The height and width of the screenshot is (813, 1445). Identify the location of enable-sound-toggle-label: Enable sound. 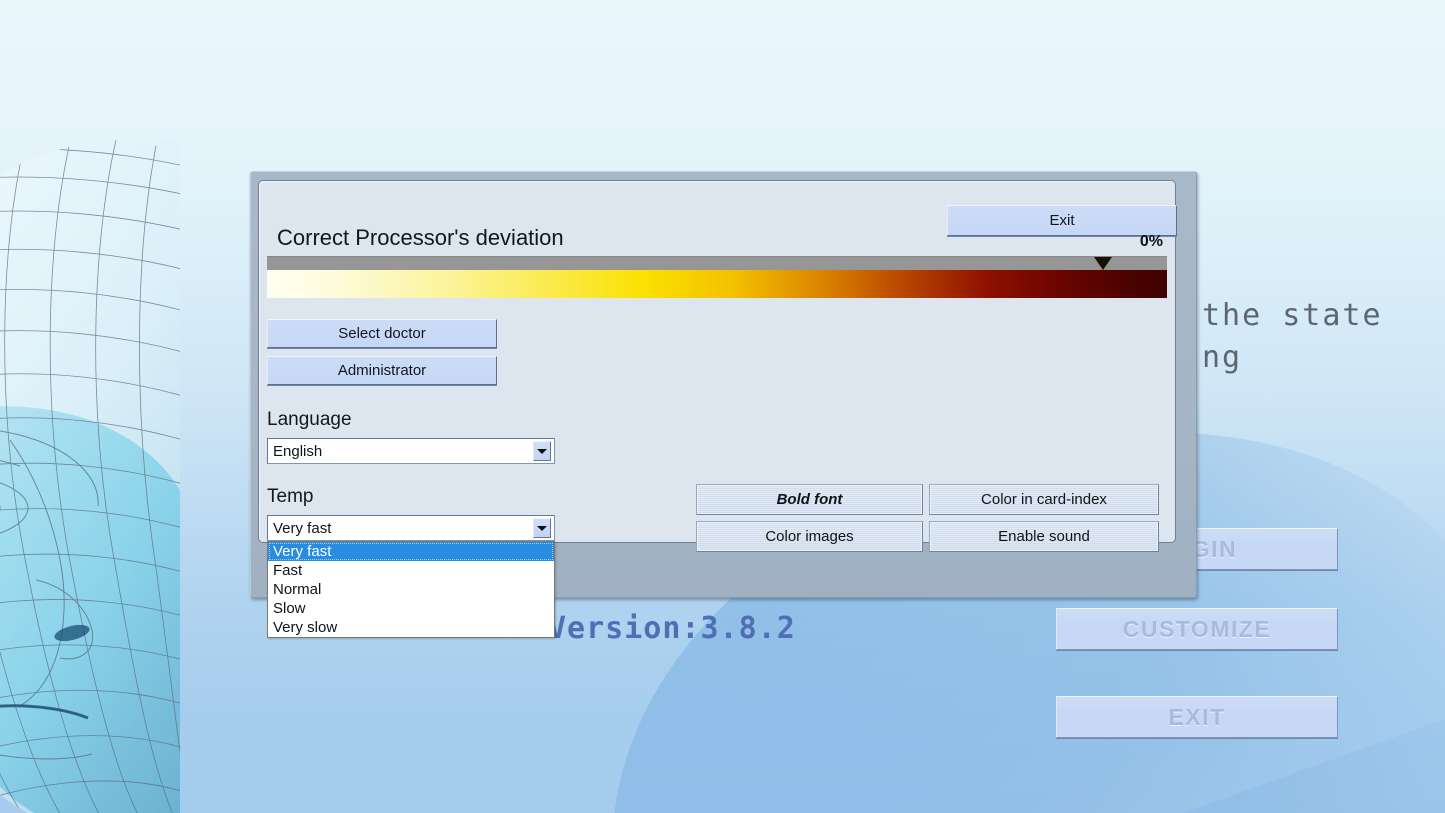
(1044, 536).